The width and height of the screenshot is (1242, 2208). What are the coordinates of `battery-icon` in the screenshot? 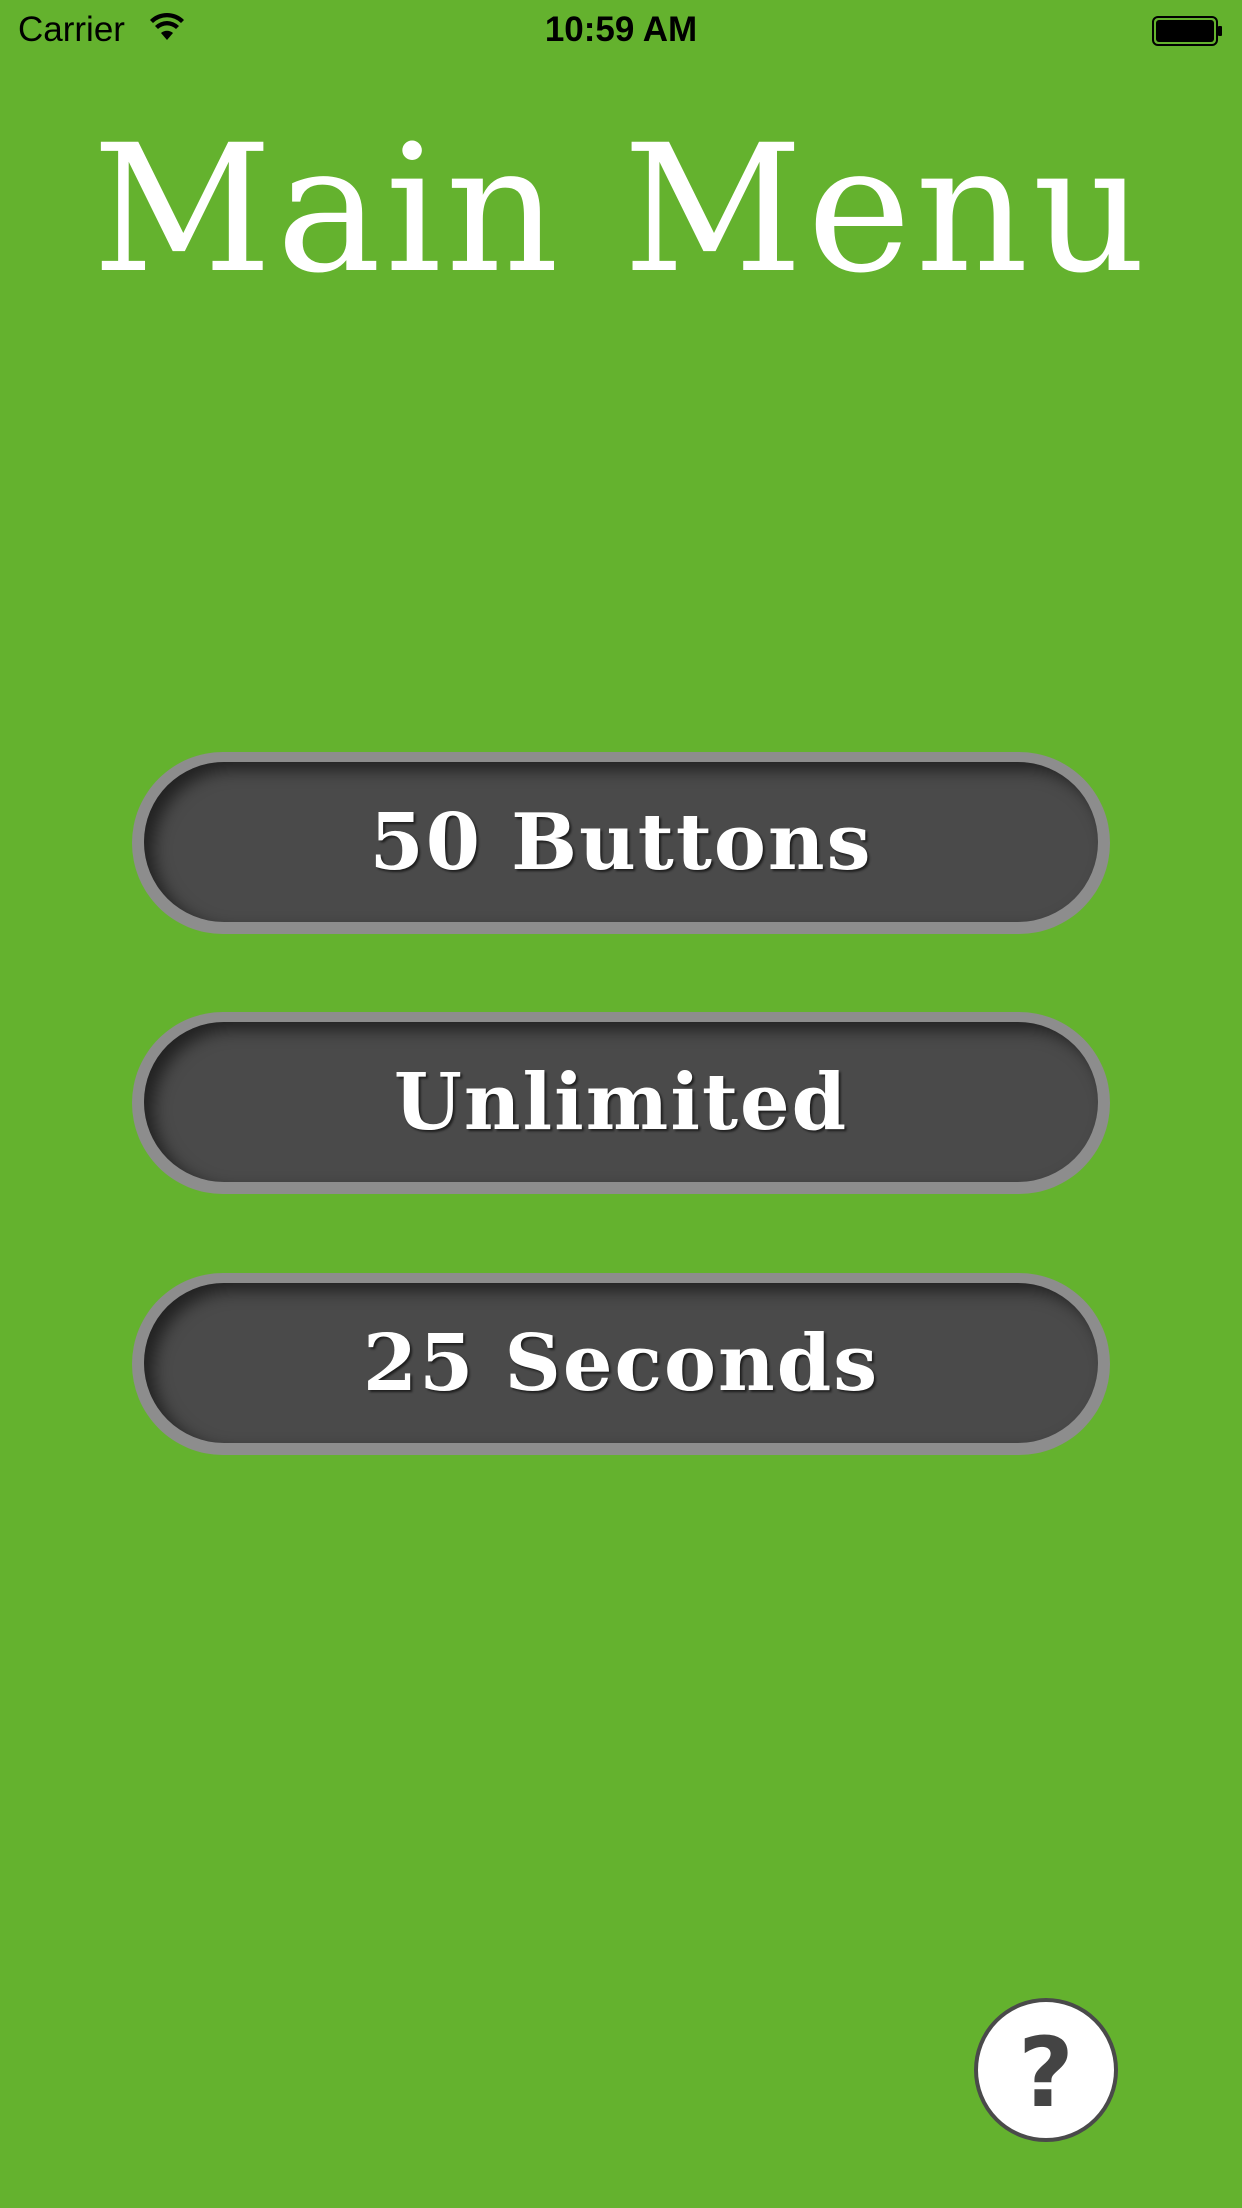 It's located at (1187, 31).